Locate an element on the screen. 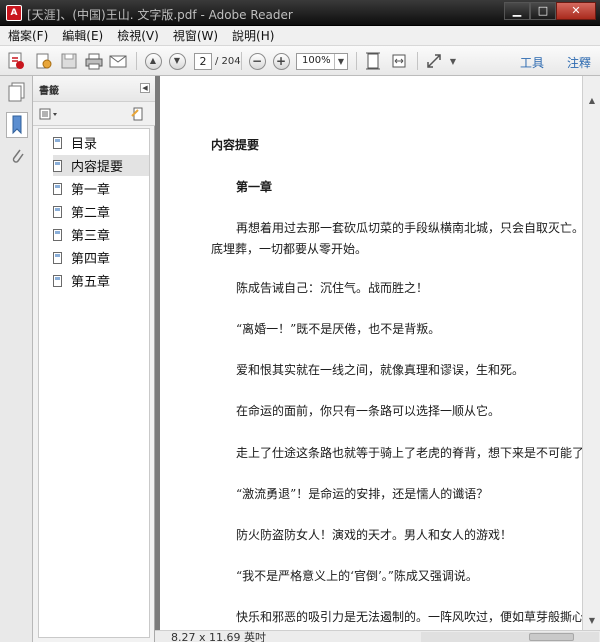  vertical-scrollbar: ▲ ▼ is located at coordinates (591, 353).